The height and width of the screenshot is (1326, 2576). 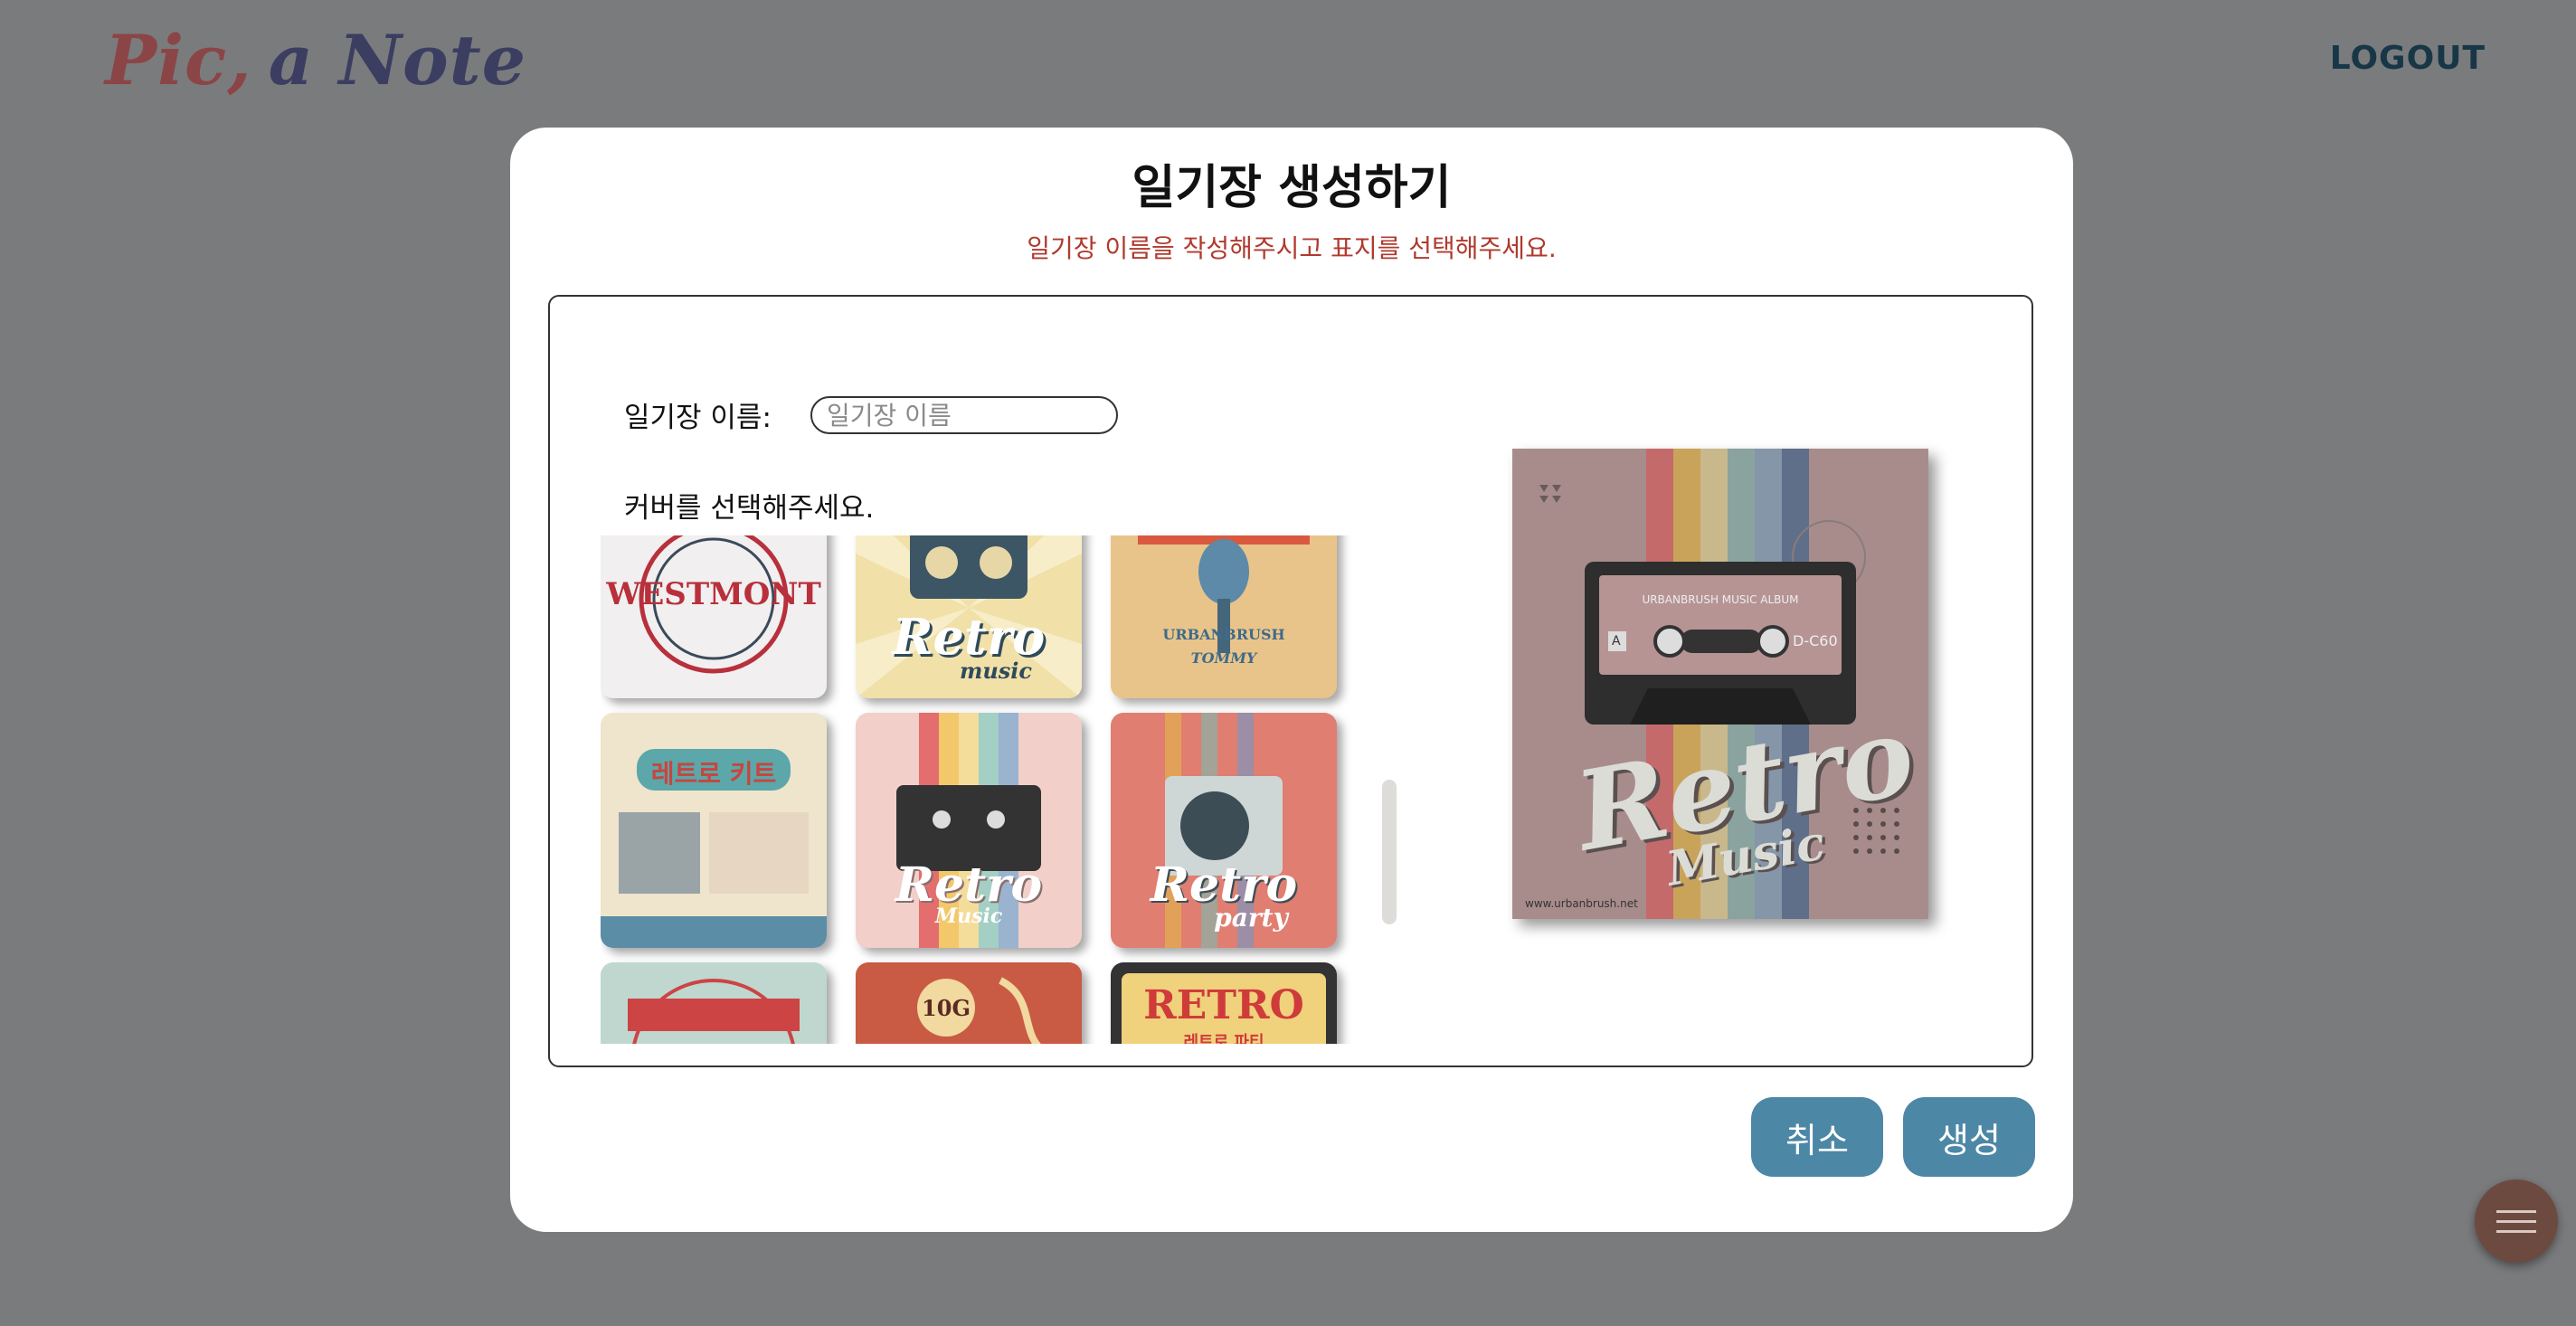 I want to click on cover-art-westmont, so click(x=714, y=604).